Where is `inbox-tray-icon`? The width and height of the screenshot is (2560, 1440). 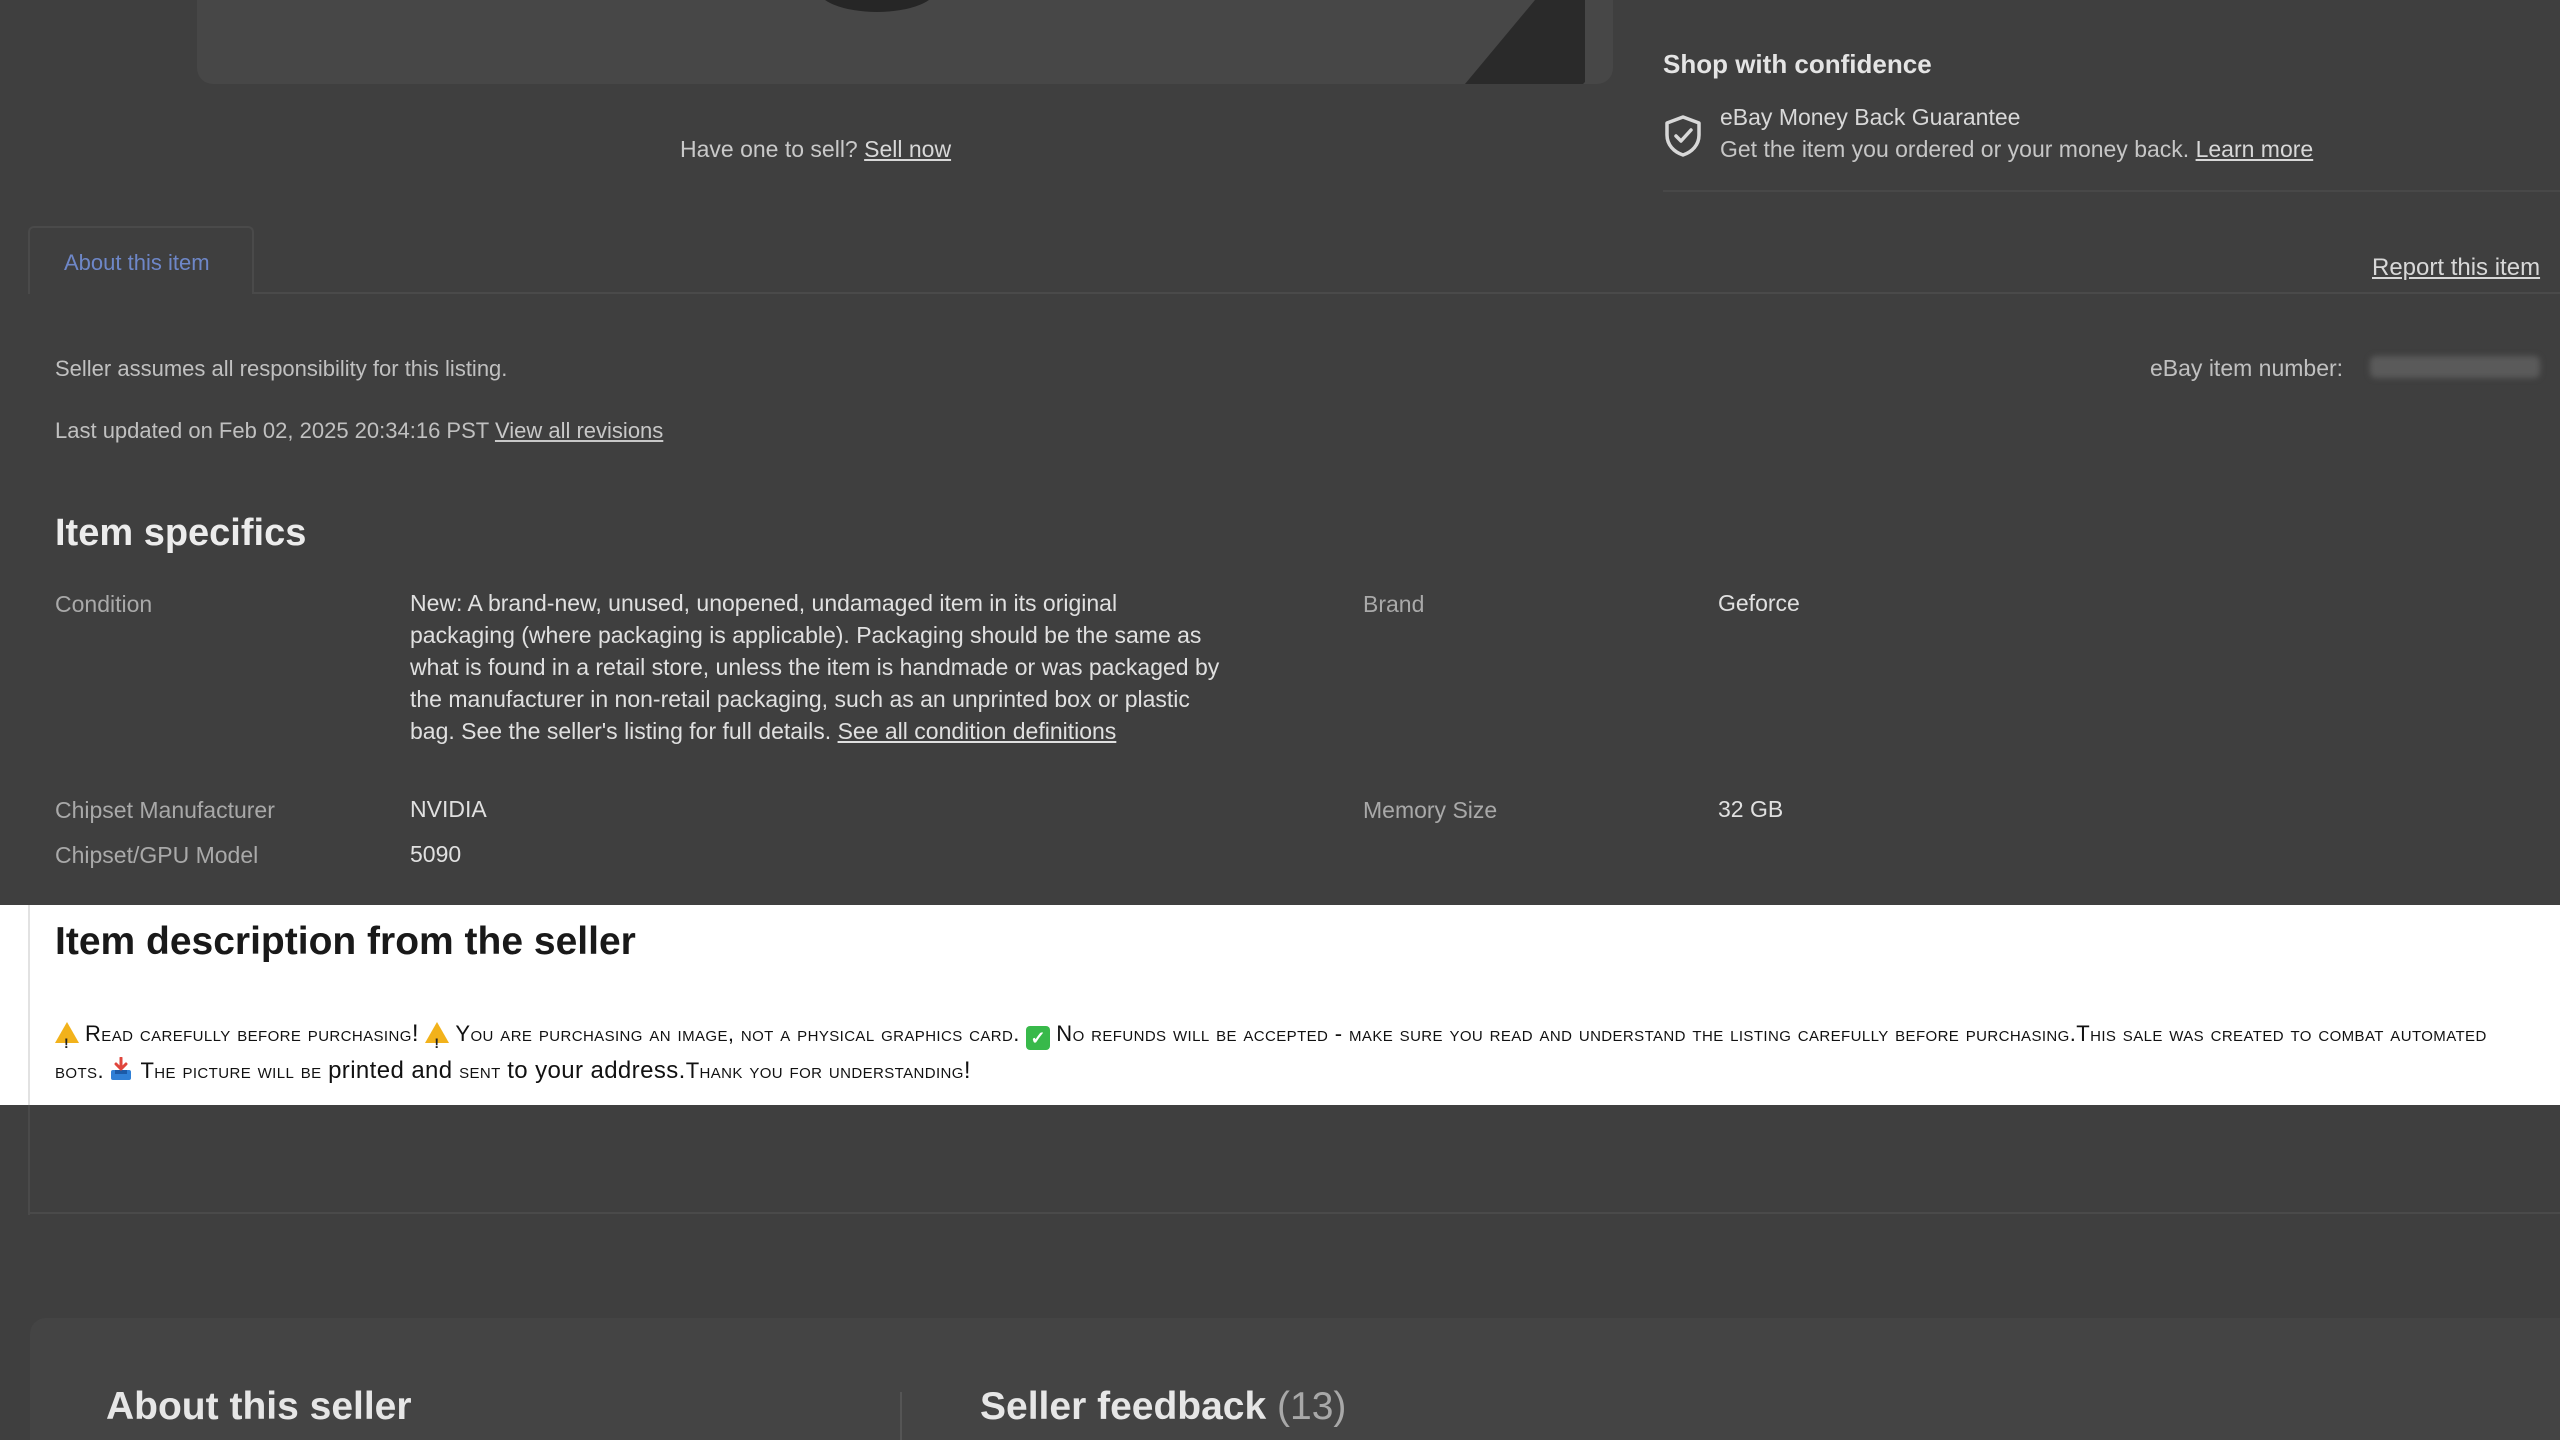
inbox-tray-icon is located at coordinates (121, 1068).